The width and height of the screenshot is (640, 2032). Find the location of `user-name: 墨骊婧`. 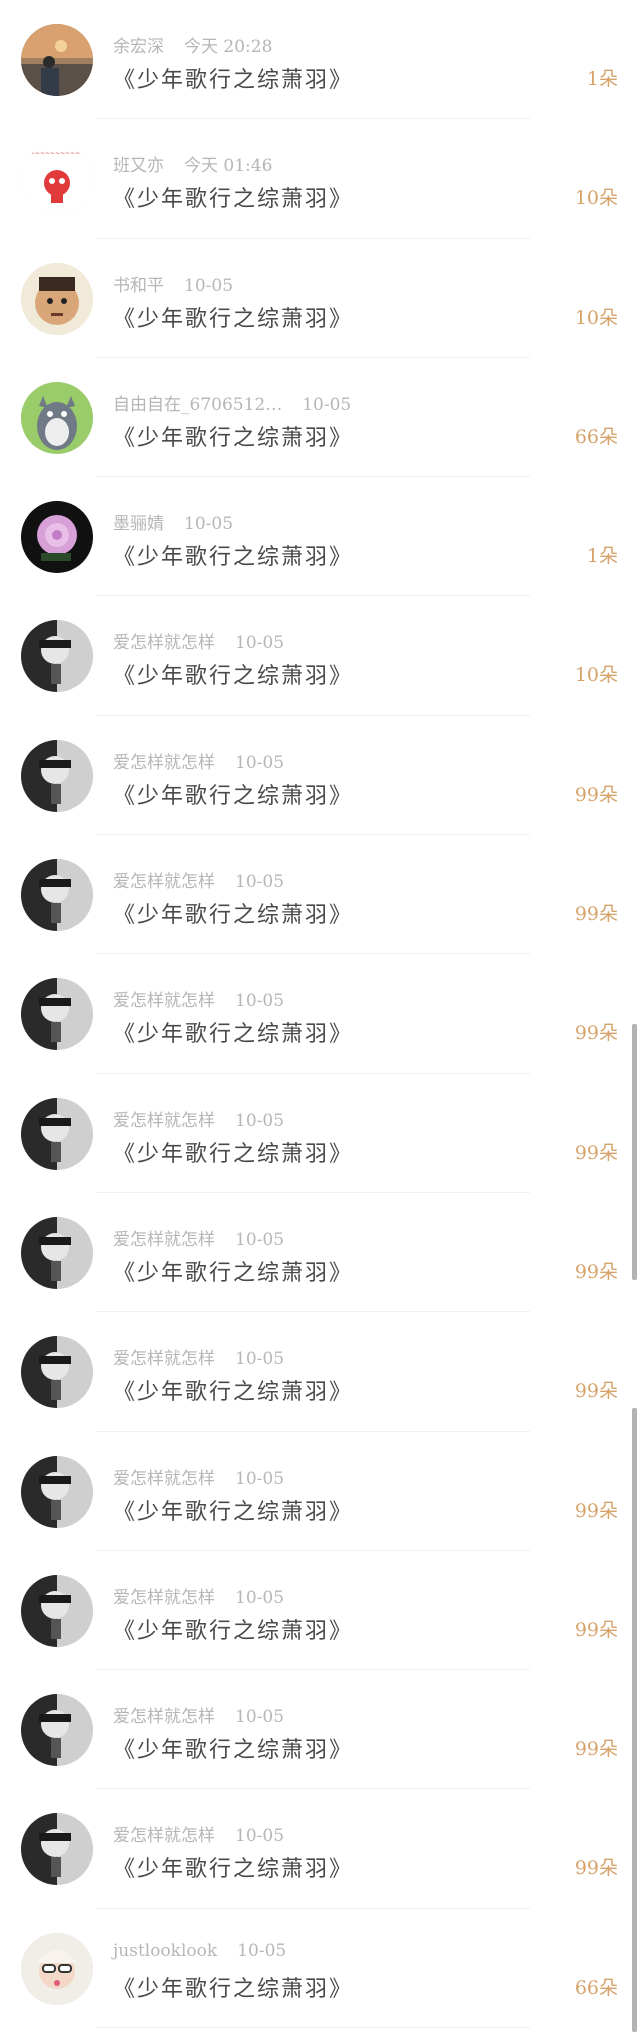

user-name: 墨骊婧 is located at coordinates (138, 524).